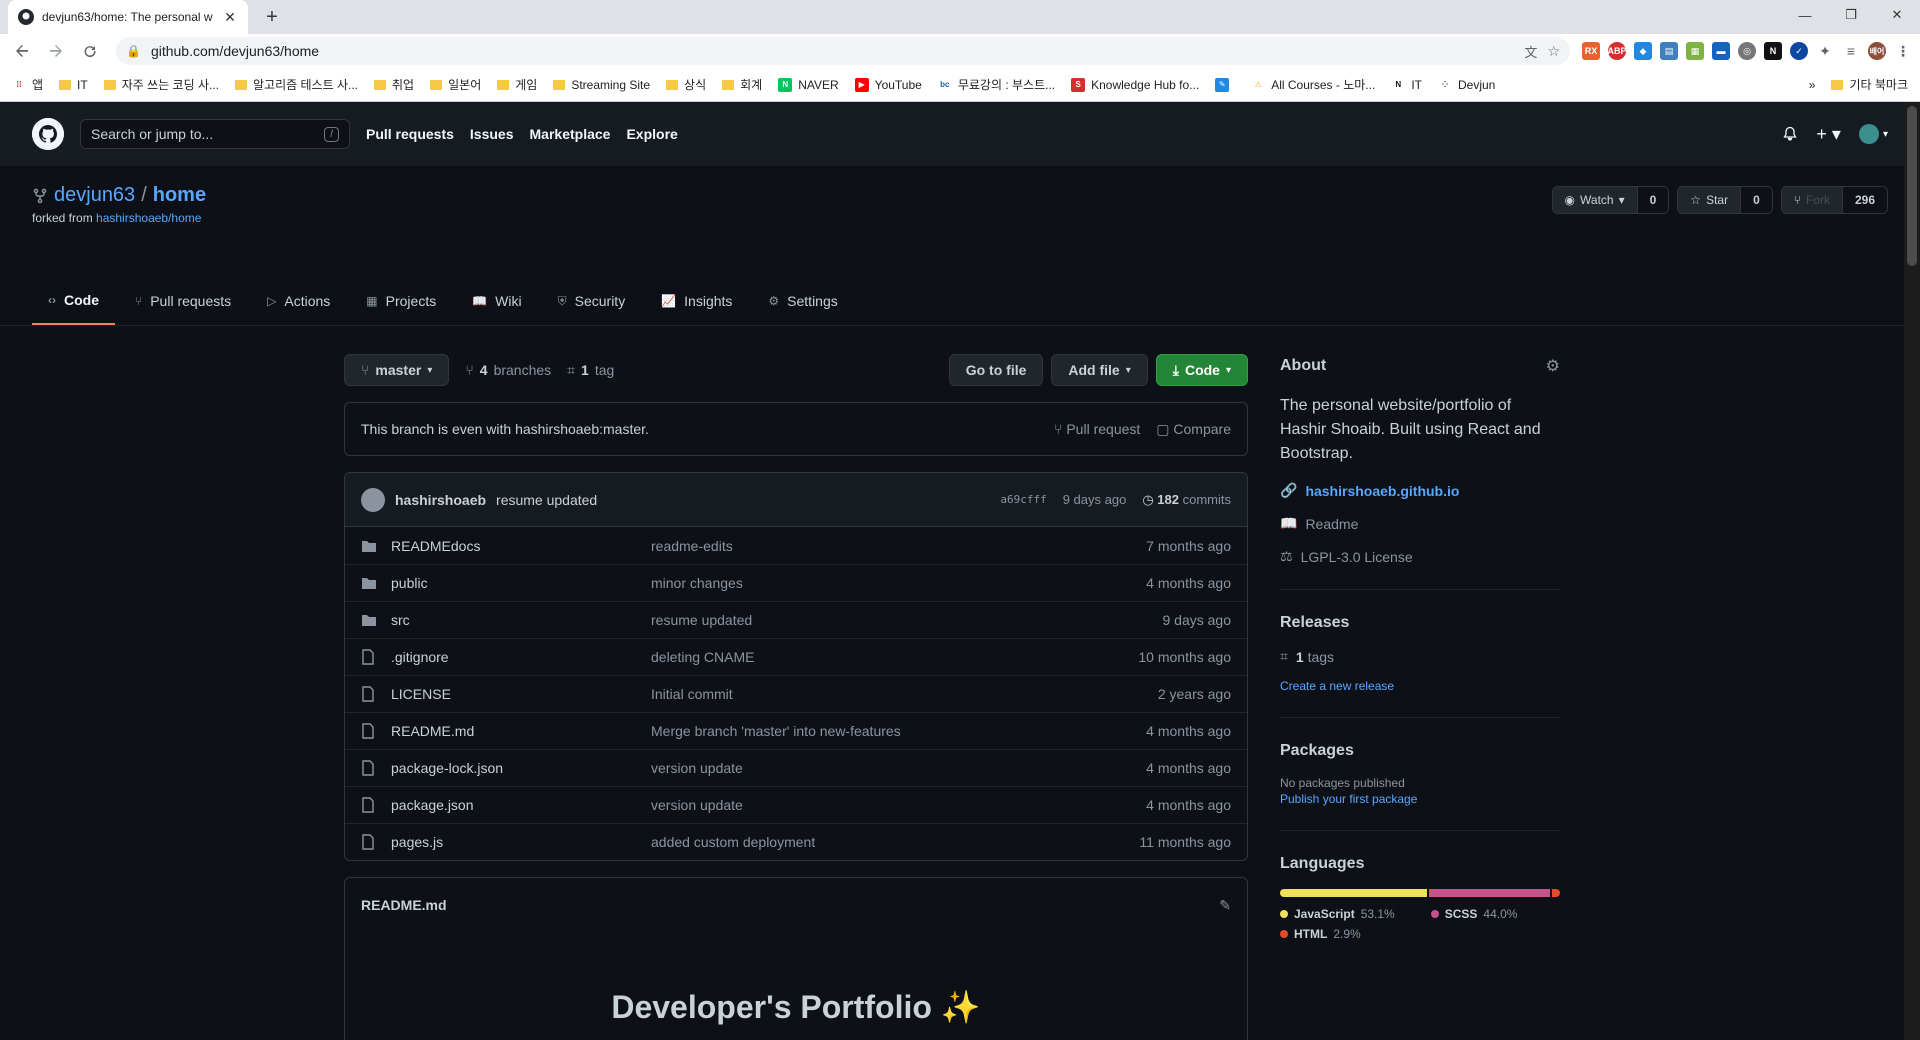 Image resolution: width=1920 pixels, height=1040 pixels. I want to click on language-item: JavaScript 53.1%, so click(1337, 914).